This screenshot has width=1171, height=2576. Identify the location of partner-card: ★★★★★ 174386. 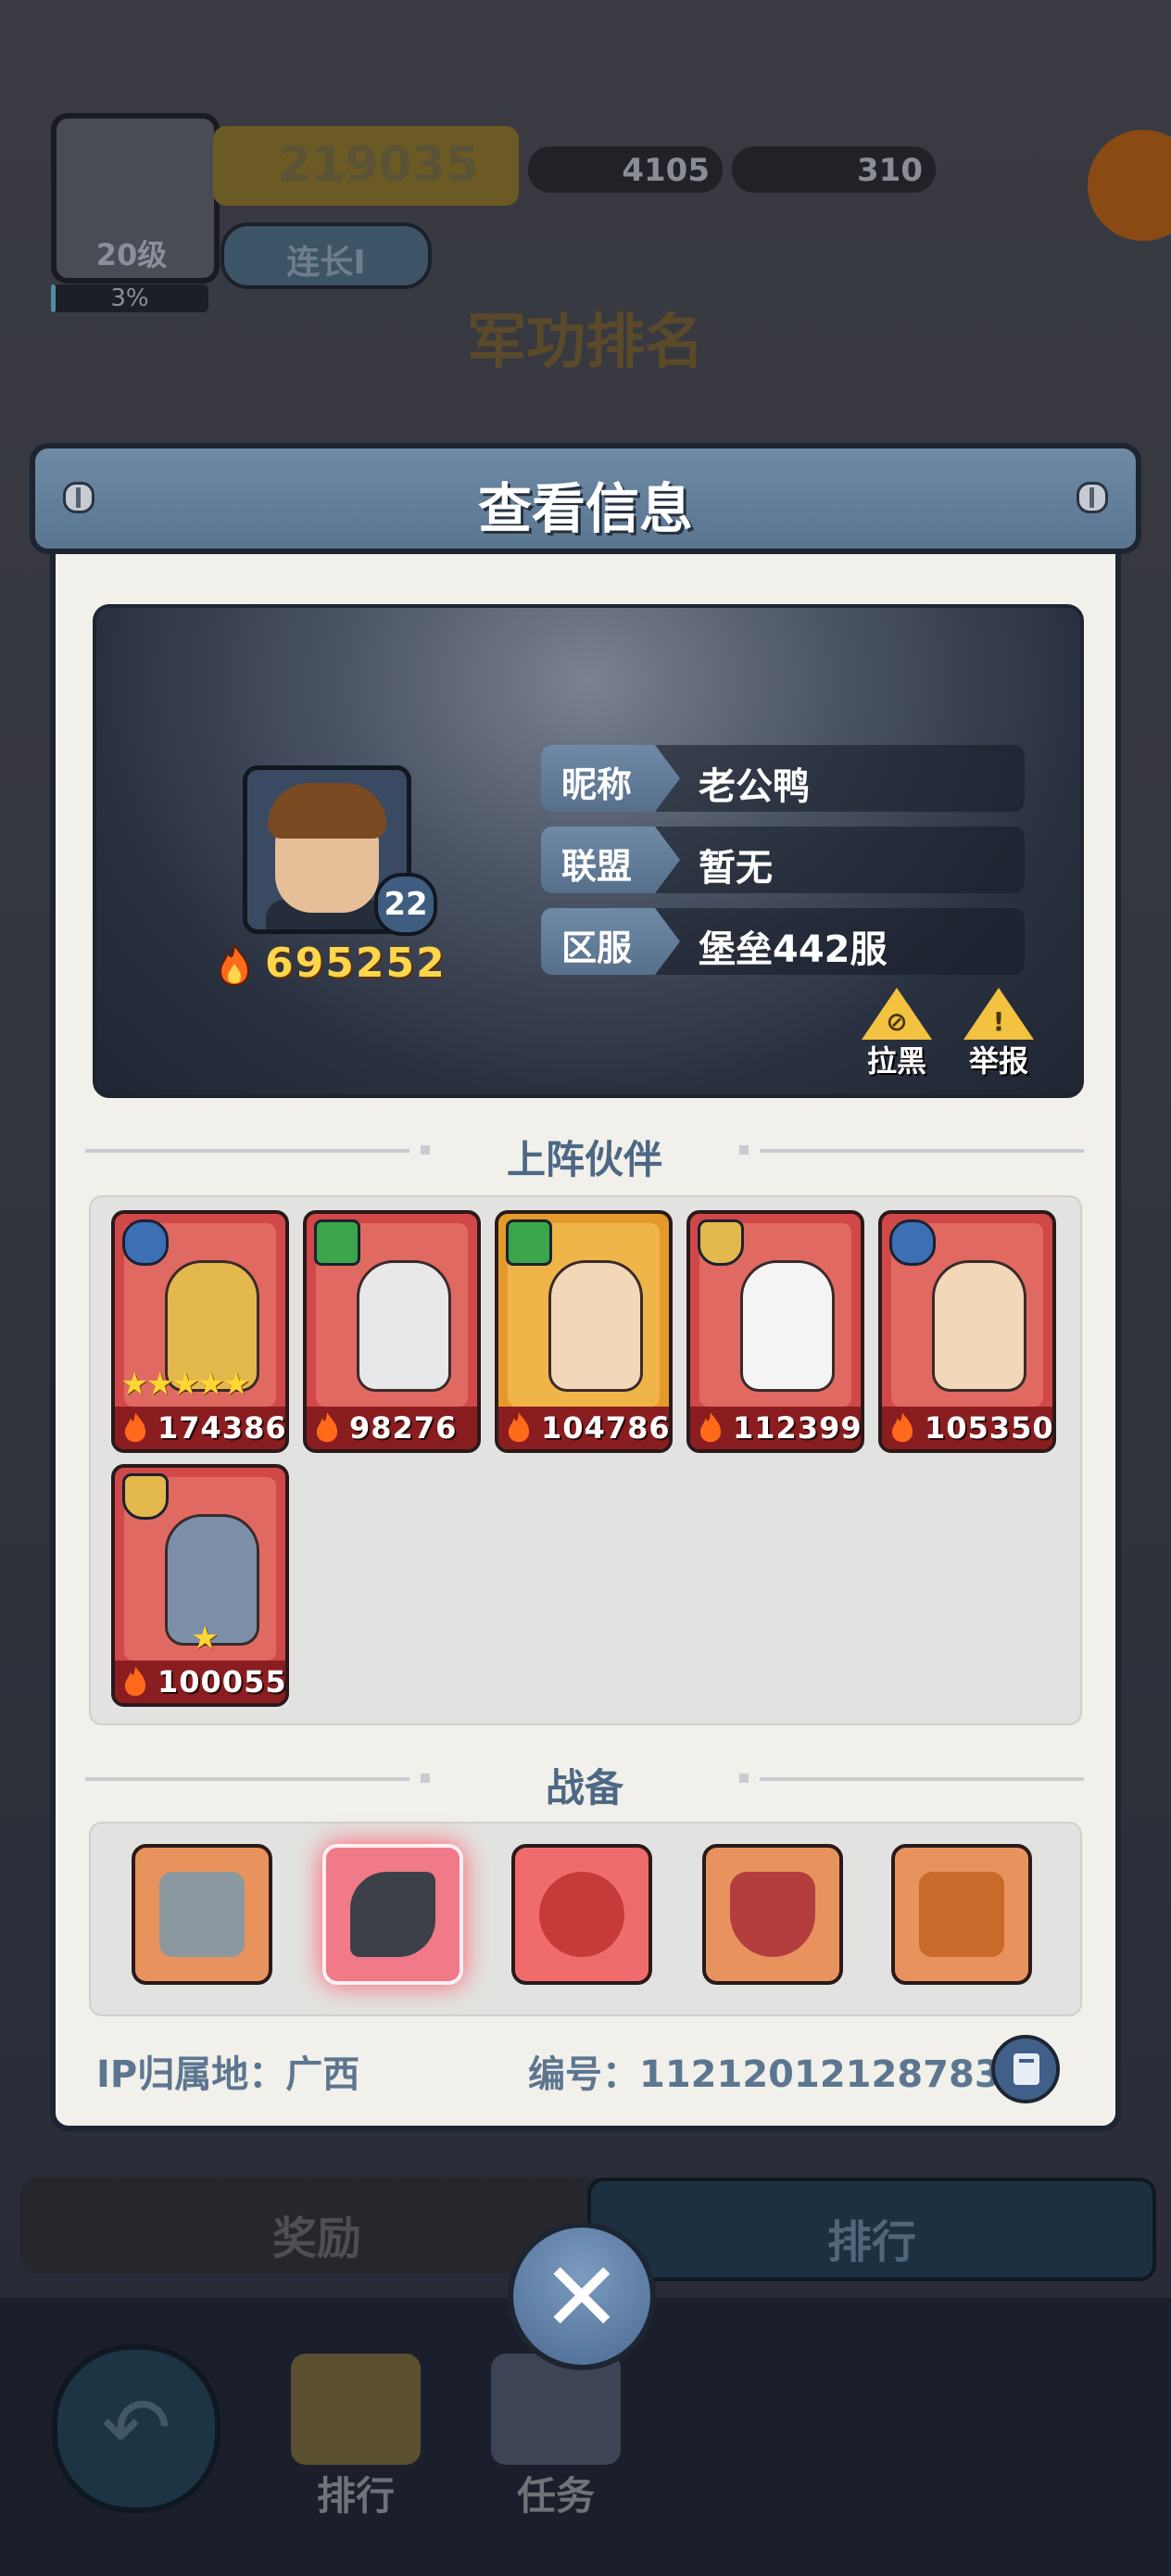
(200, 1331).